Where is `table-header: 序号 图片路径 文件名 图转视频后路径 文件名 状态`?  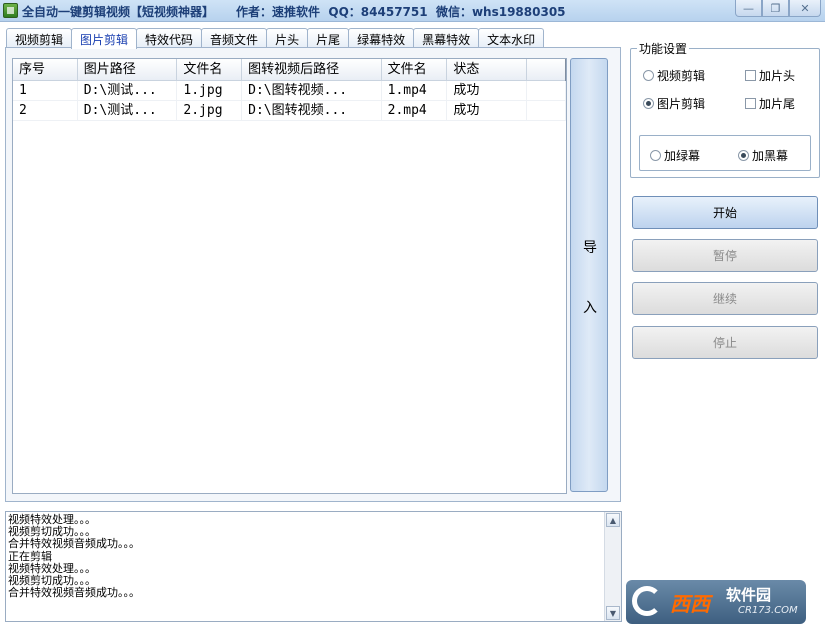 table-header: 序号 图片路径 文件名 图转视频后路径 文件名 状态 is located at coordinates (289, 70).